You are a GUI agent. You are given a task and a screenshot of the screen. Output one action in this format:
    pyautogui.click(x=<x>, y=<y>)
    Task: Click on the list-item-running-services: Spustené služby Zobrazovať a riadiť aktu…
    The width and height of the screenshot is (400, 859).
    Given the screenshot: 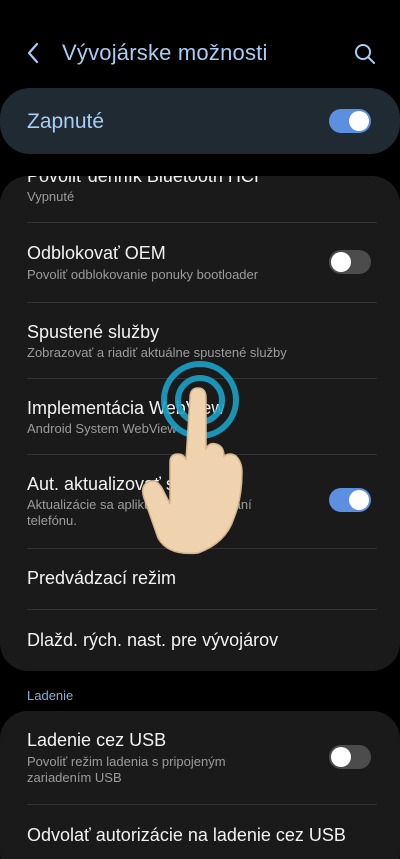 What is the action you would take?
    pyautogui.click(x=200, y=340)
    